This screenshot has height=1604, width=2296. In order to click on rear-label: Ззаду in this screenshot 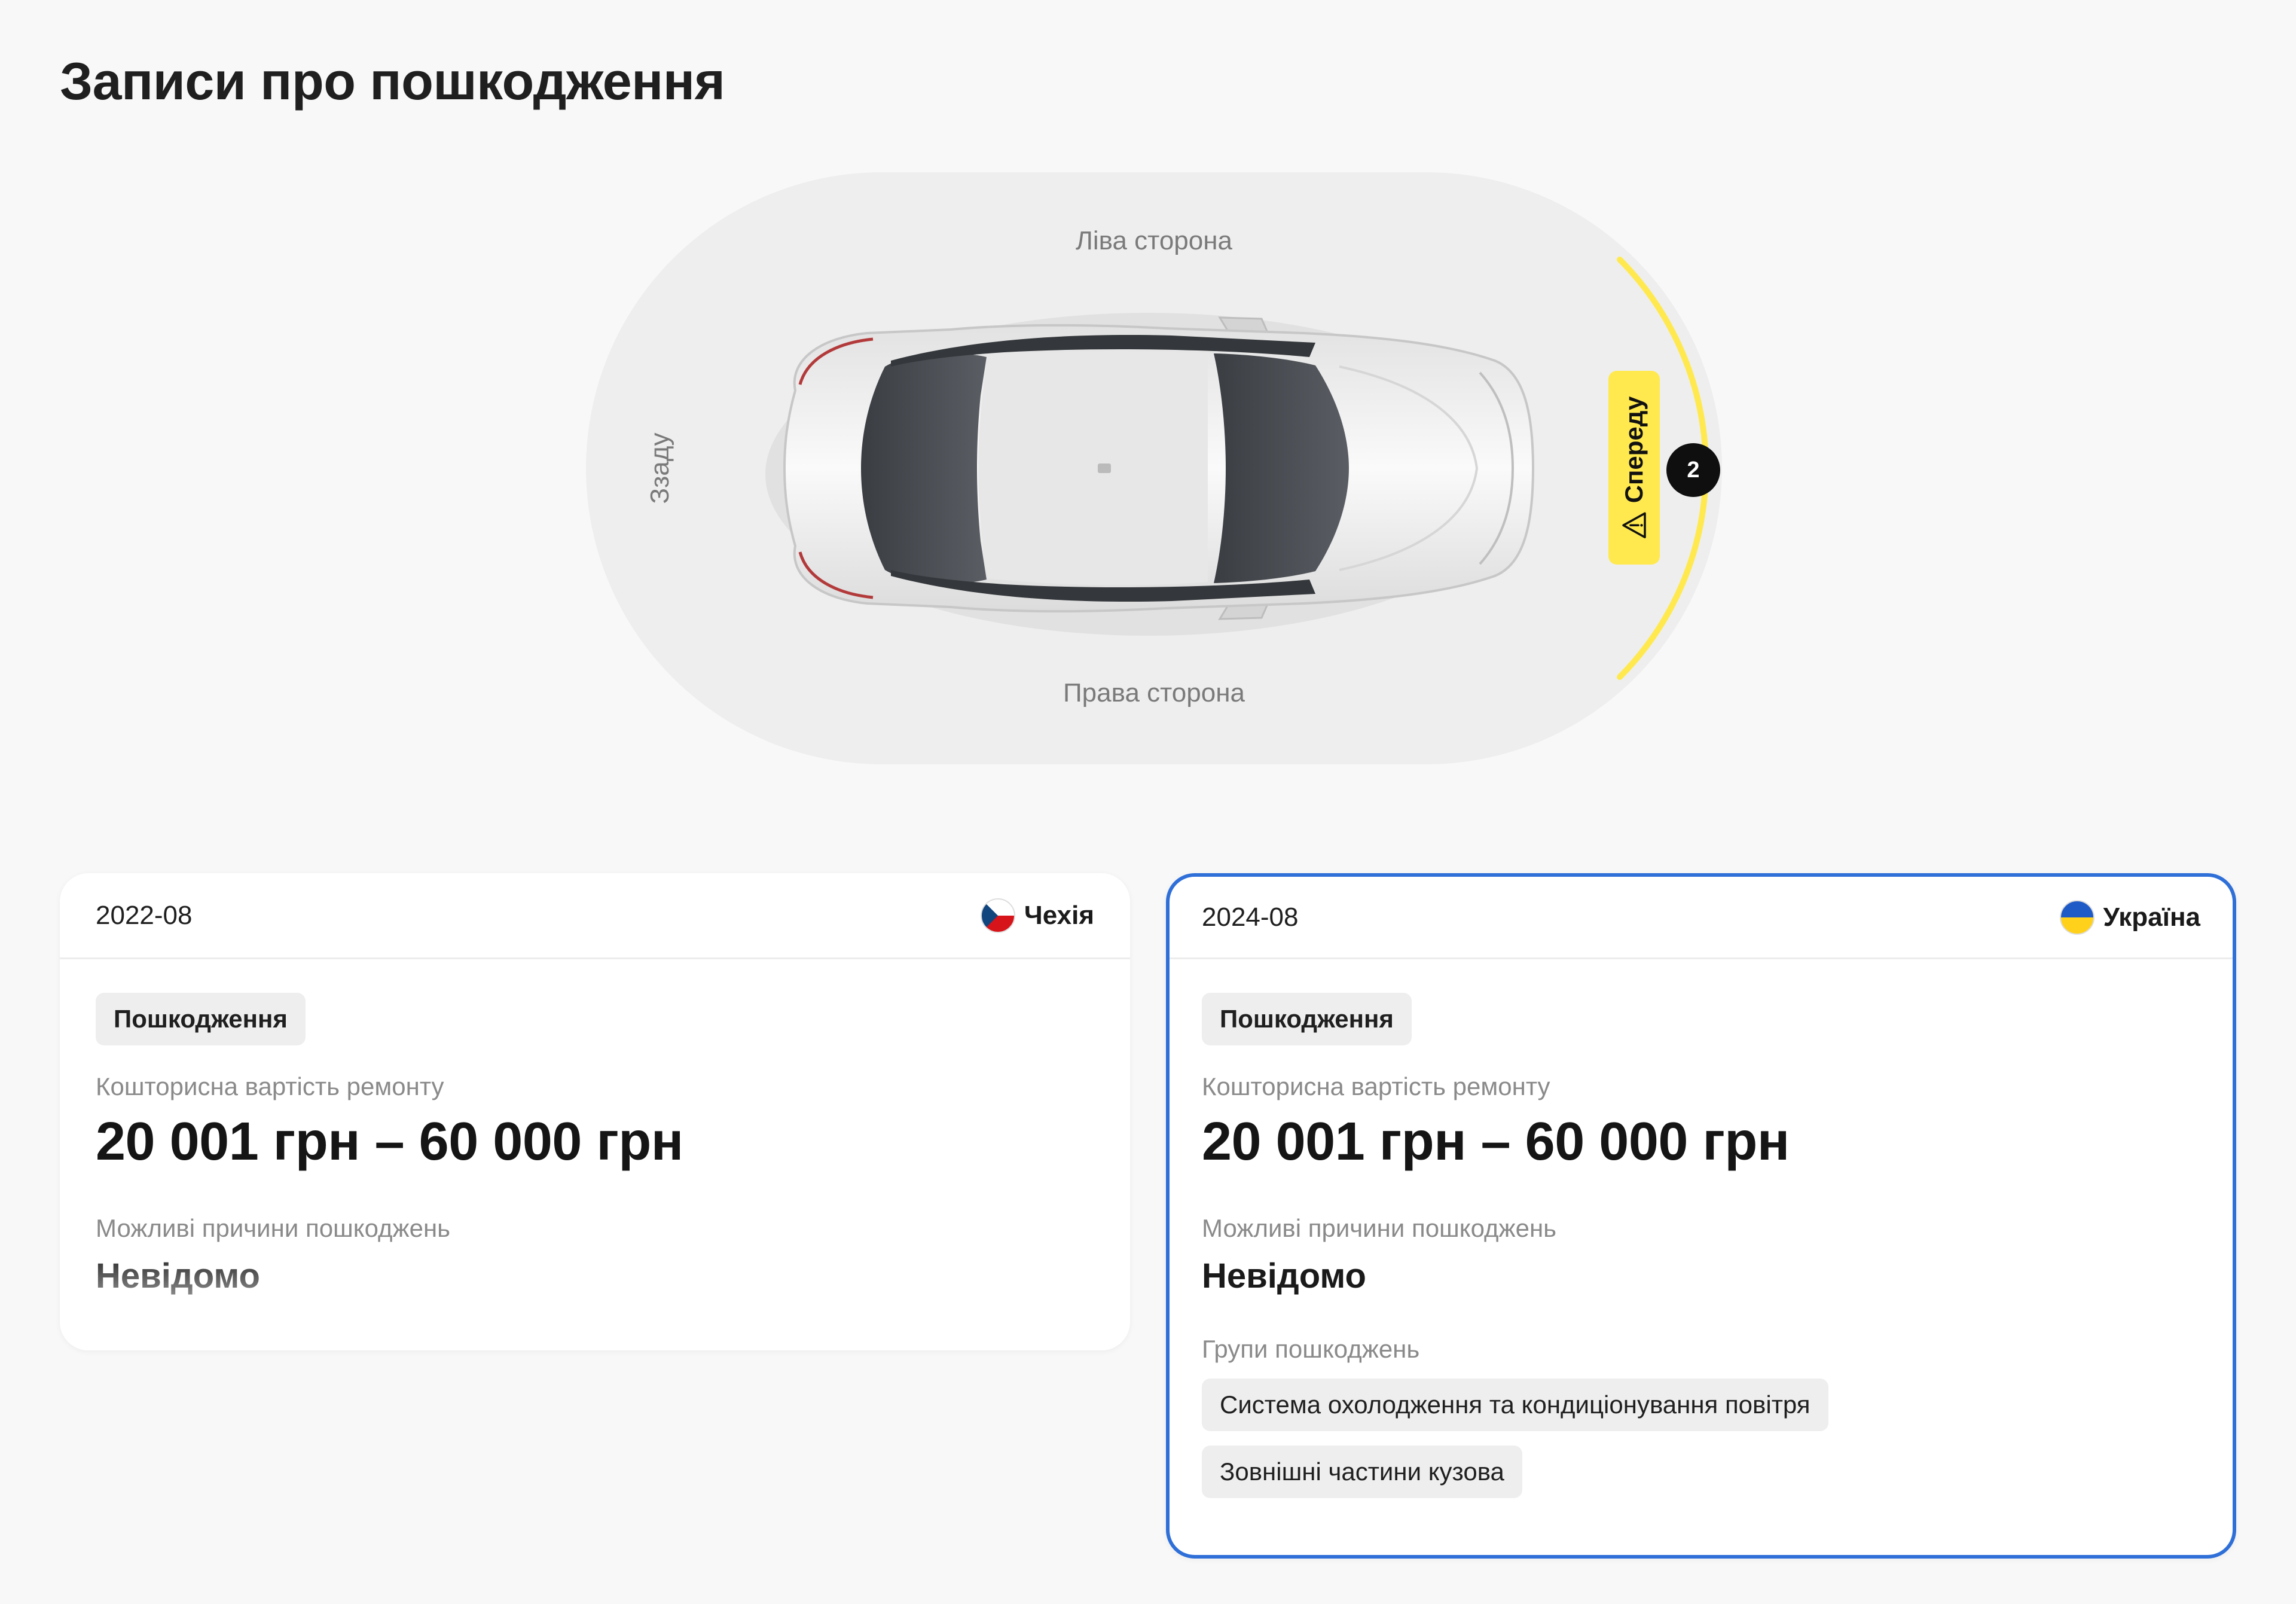, I will do `click(660, 468)`.